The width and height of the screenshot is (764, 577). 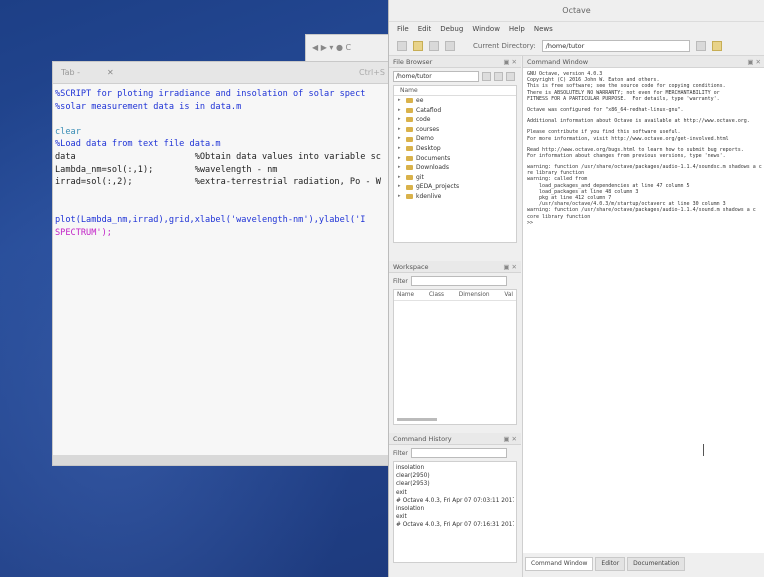 I want to click on browser-nav-buttons: ◀ ▶ ▾ ● C, so click(x=350, y=47).